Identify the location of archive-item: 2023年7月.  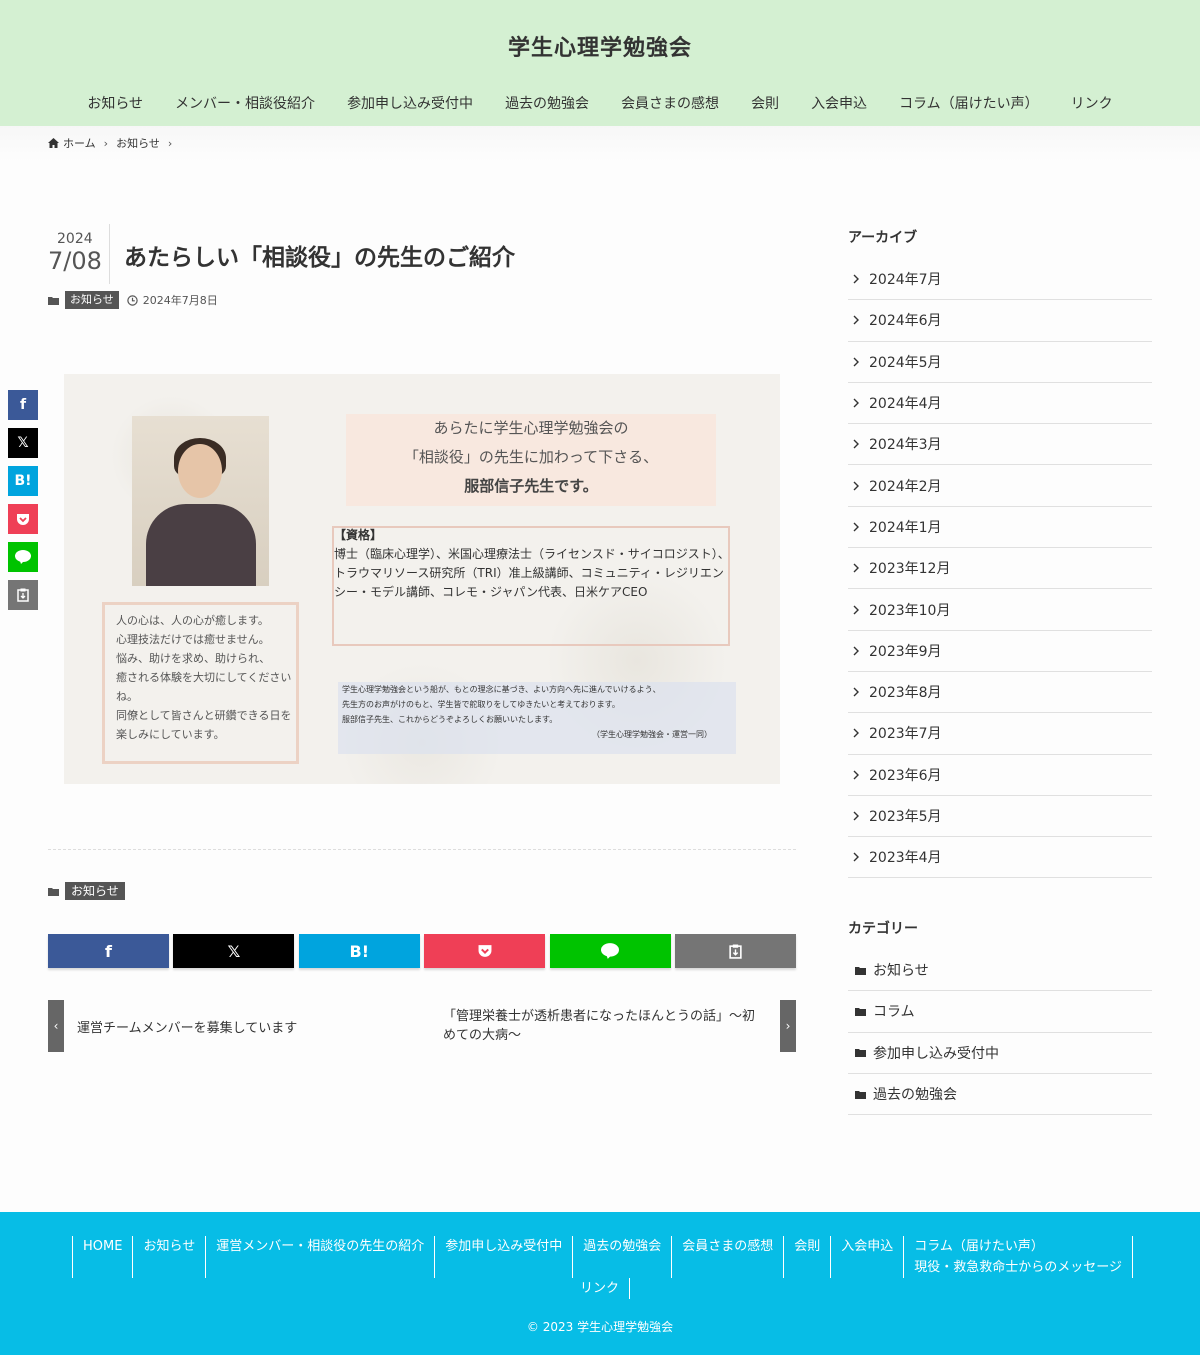
(1000, 734).